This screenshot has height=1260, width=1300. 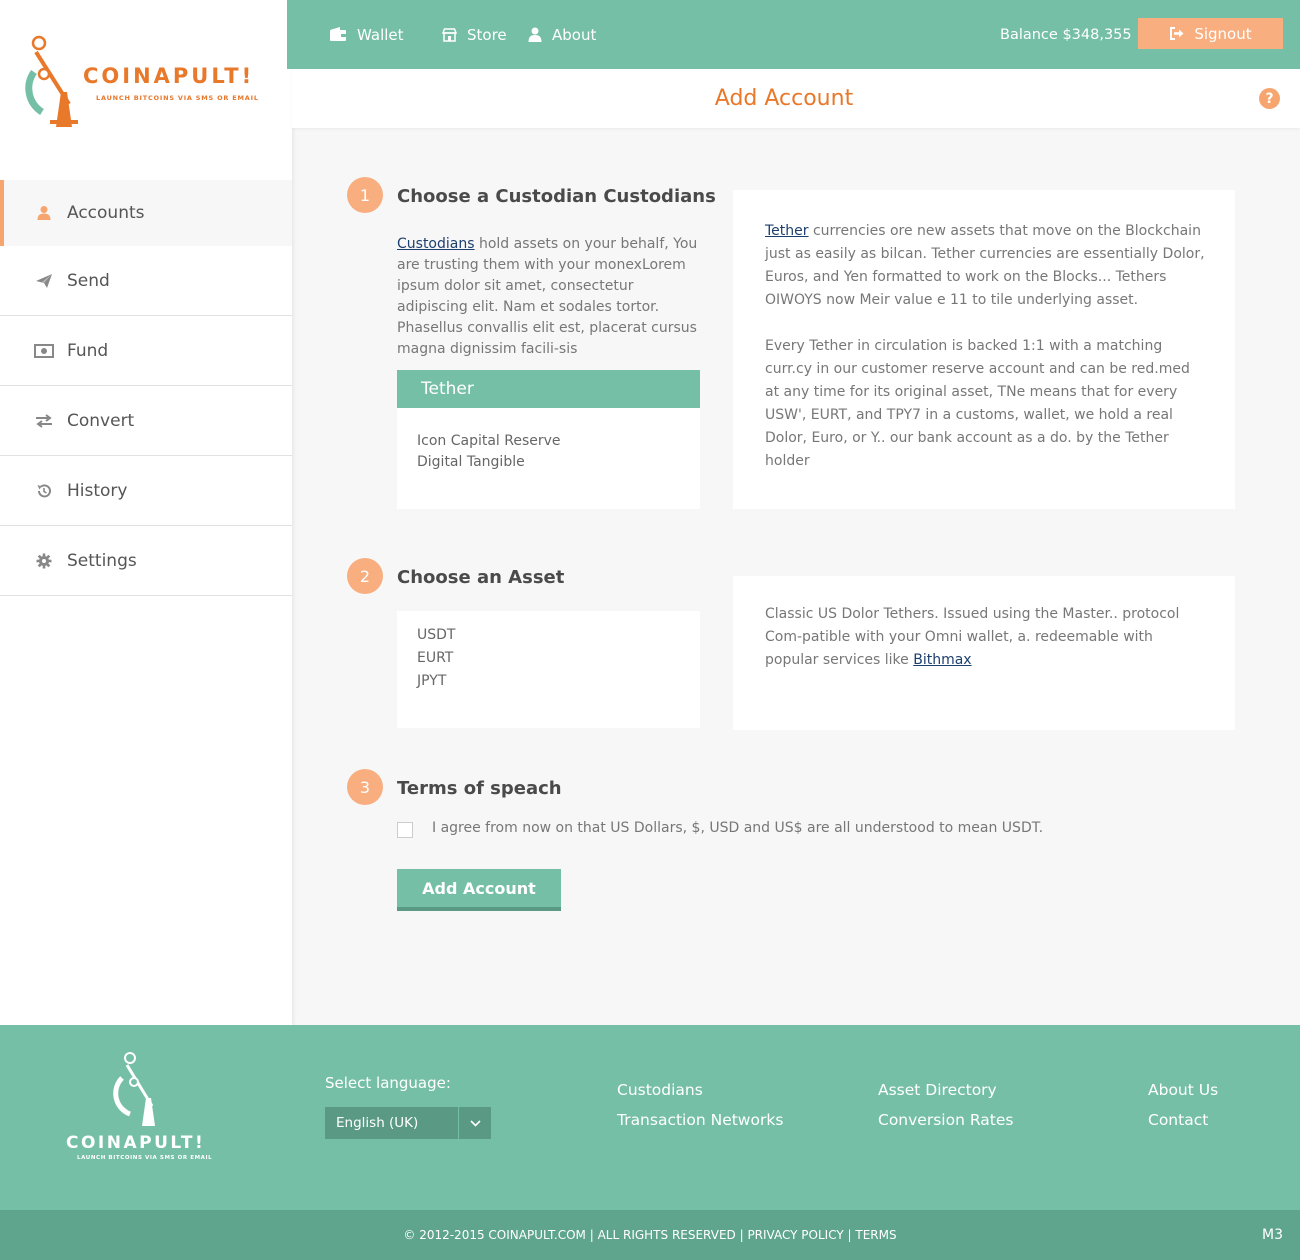 I want to click on title-bar: Add Account ?, so click(x=796, y=98).